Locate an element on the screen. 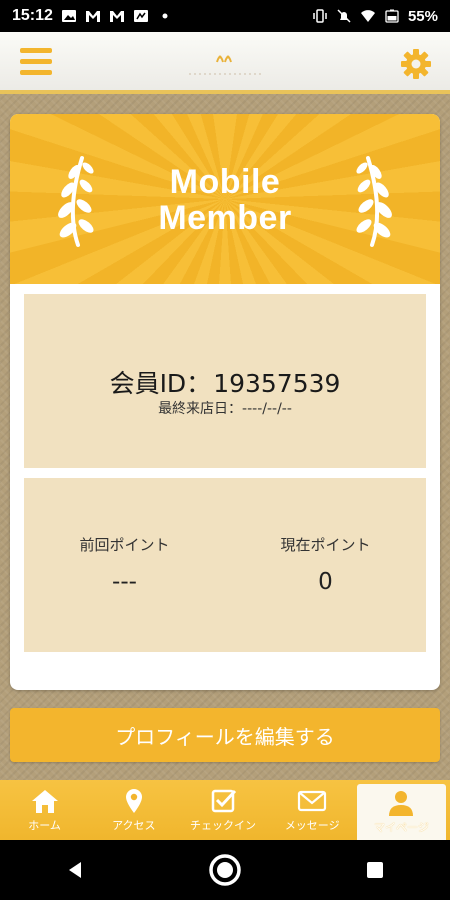  tab-home-label: ホーム is located at coordinates (44, 825).